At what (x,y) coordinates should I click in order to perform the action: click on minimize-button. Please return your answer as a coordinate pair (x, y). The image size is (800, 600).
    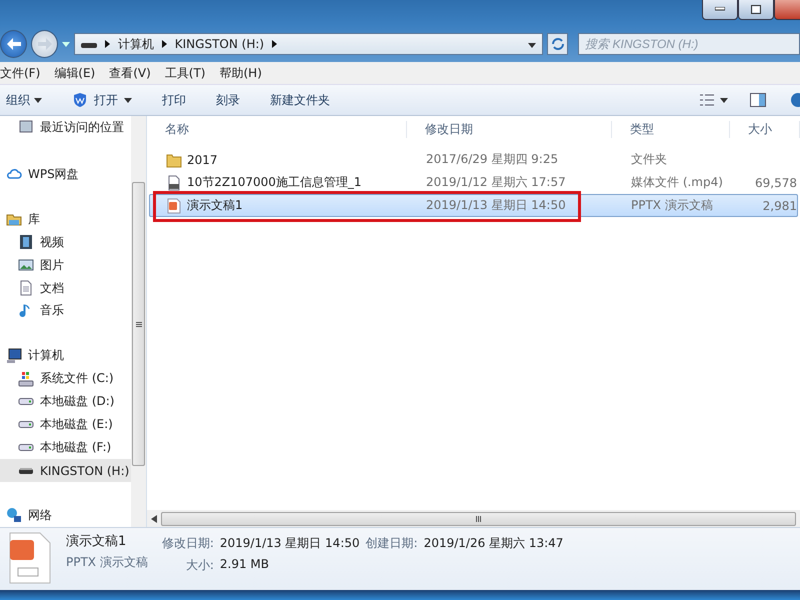
    Looking at the image, I should click on (720, 10).